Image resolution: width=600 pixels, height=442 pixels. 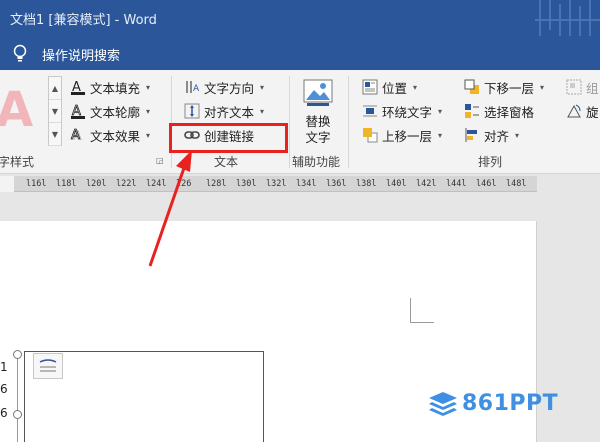 What do you see at coordinates (472, 111) in the screenshot?
I see `selection-pane-icon` at bounding box center [472, 111].